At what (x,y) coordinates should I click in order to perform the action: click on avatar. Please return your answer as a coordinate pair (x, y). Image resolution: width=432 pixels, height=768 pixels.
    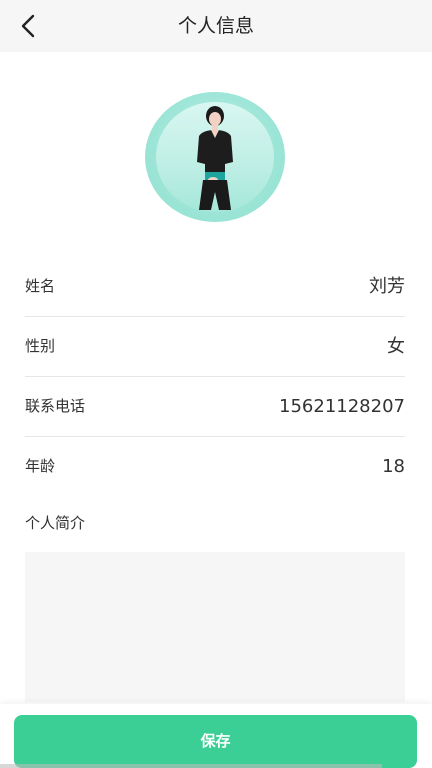
    Looking at the image, I should click on (215, 157).